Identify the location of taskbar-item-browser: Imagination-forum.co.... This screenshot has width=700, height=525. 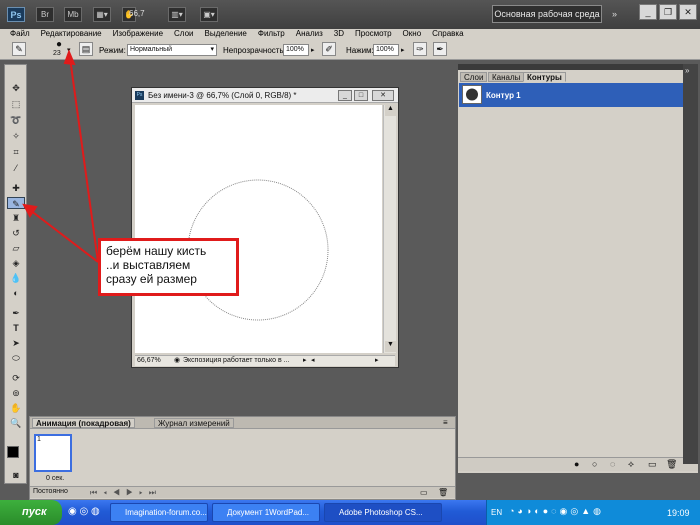
(159, 512).